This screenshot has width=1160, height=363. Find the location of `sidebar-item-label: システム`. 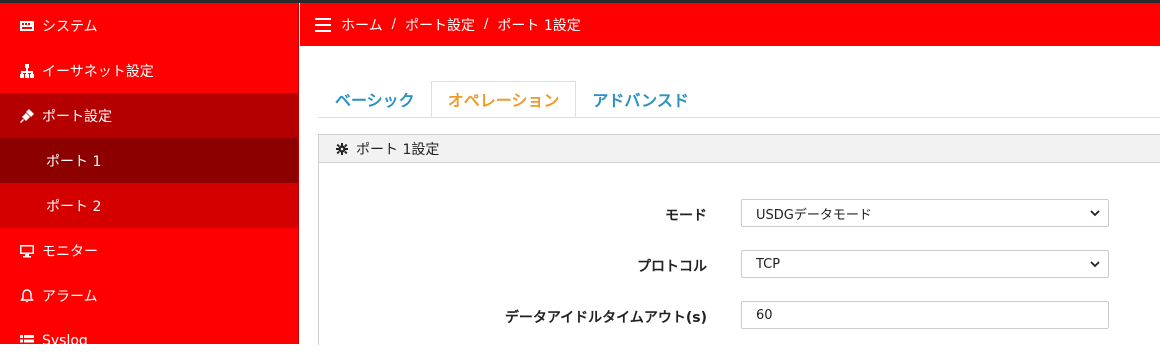

sidebar-item-label: システム is located at coordinates (70, 26).